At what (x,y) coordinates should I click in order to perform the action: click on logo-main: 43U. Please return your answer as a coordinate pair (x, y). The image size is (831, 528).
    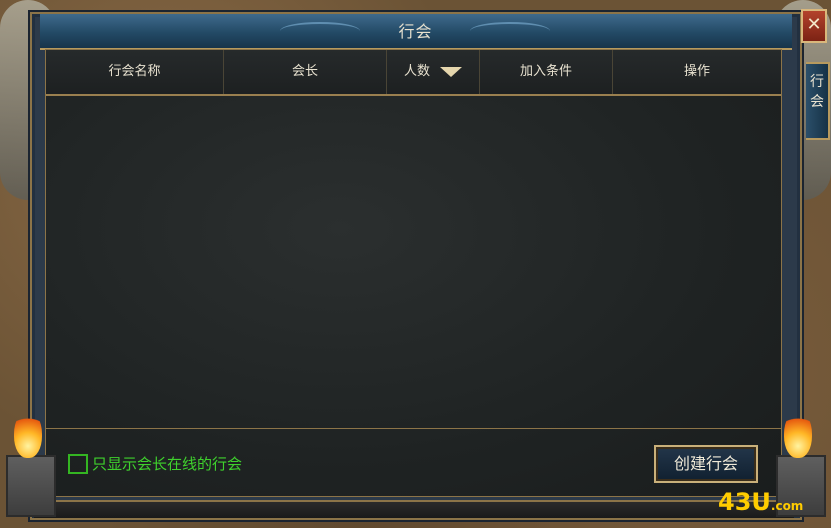
    Looking at the image, I should click on (744, 502).